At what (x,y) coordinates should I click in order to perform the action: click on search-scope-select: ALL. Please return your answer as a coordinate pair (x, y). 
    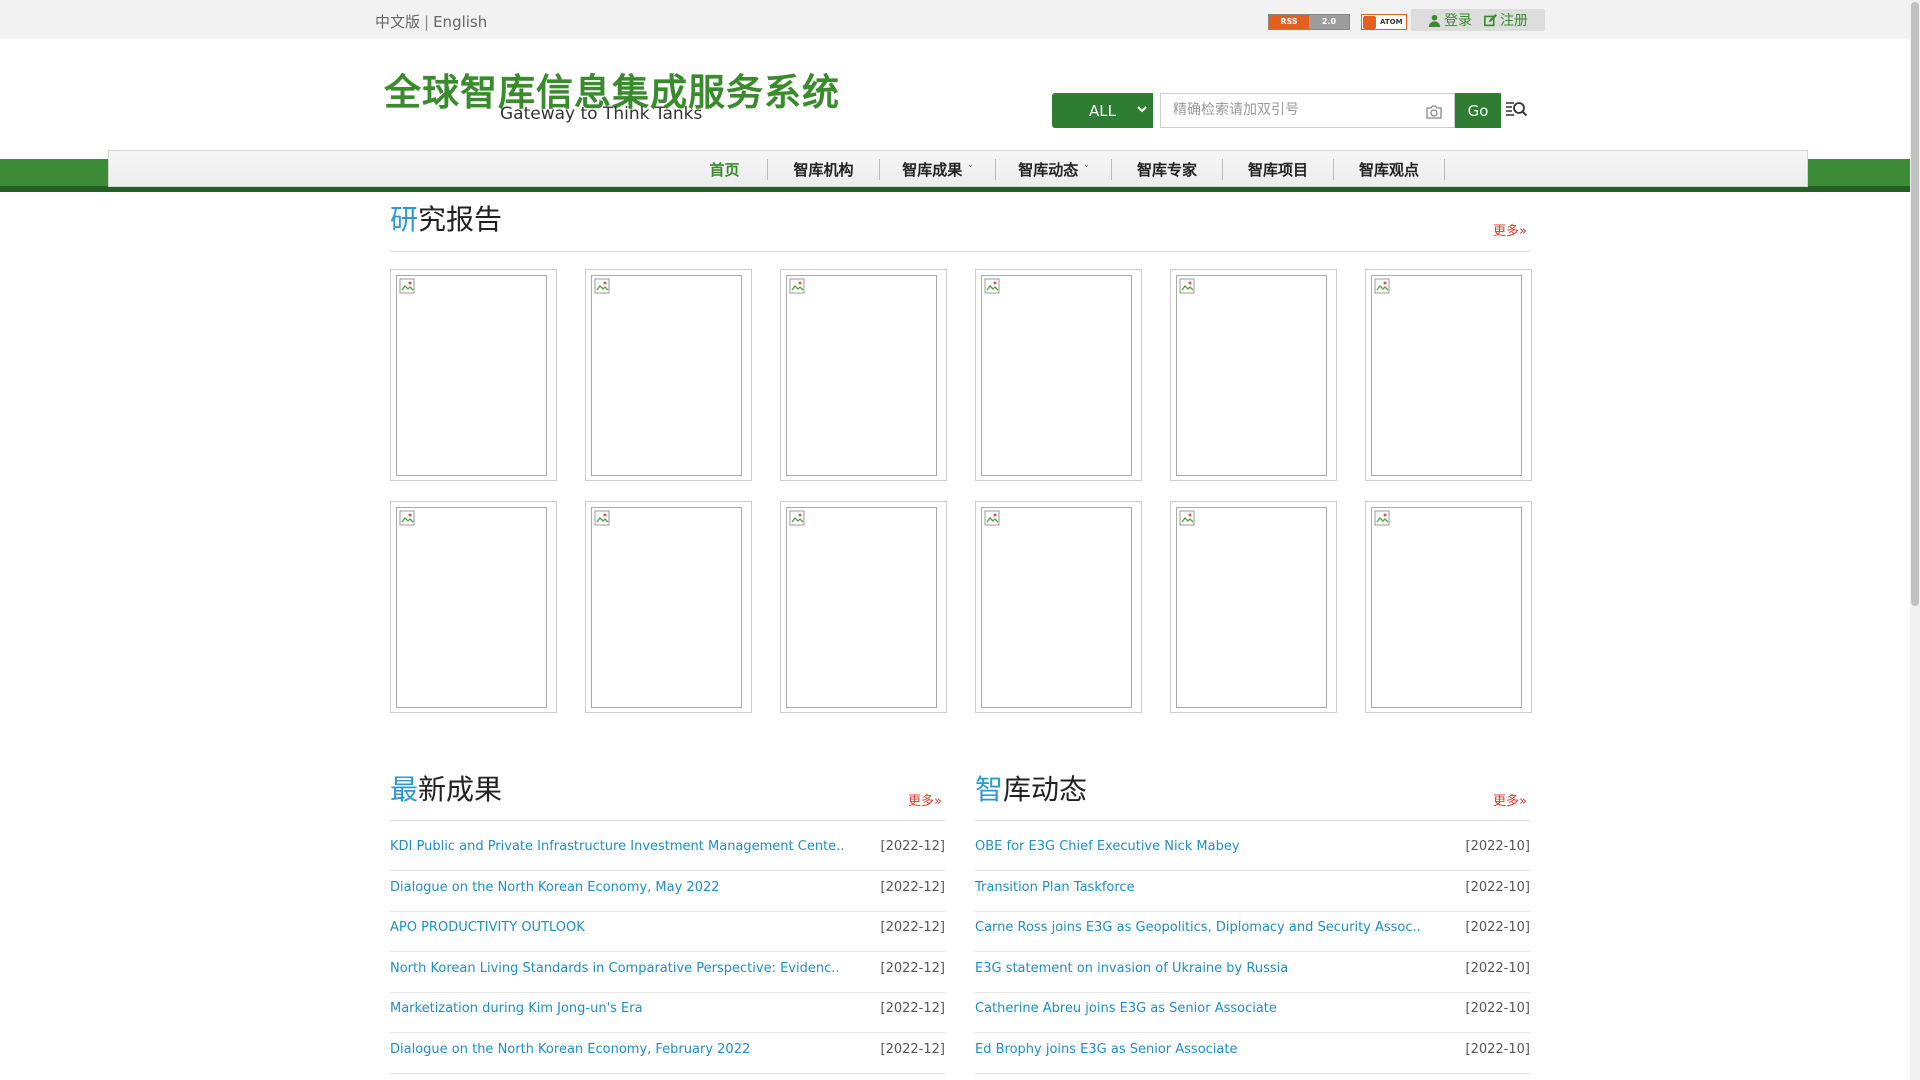
    Looking at the image, I should click on (1102, 110).